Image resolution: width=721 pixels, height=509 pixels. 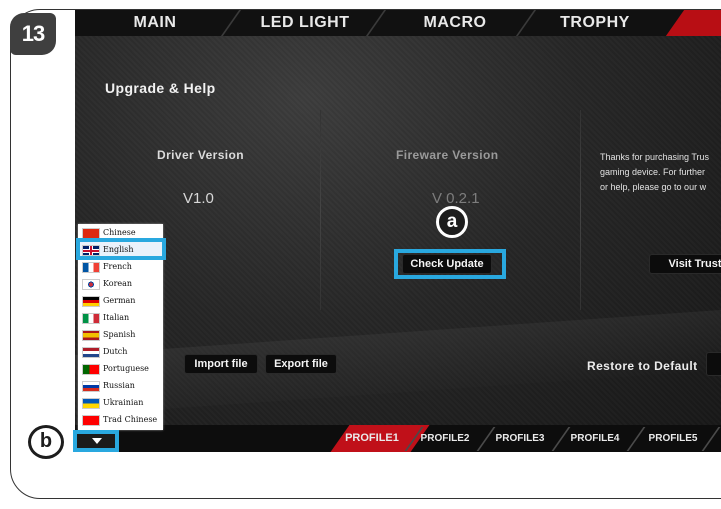 I want to click on tw-flag-icon, so click(x=91, y=420).